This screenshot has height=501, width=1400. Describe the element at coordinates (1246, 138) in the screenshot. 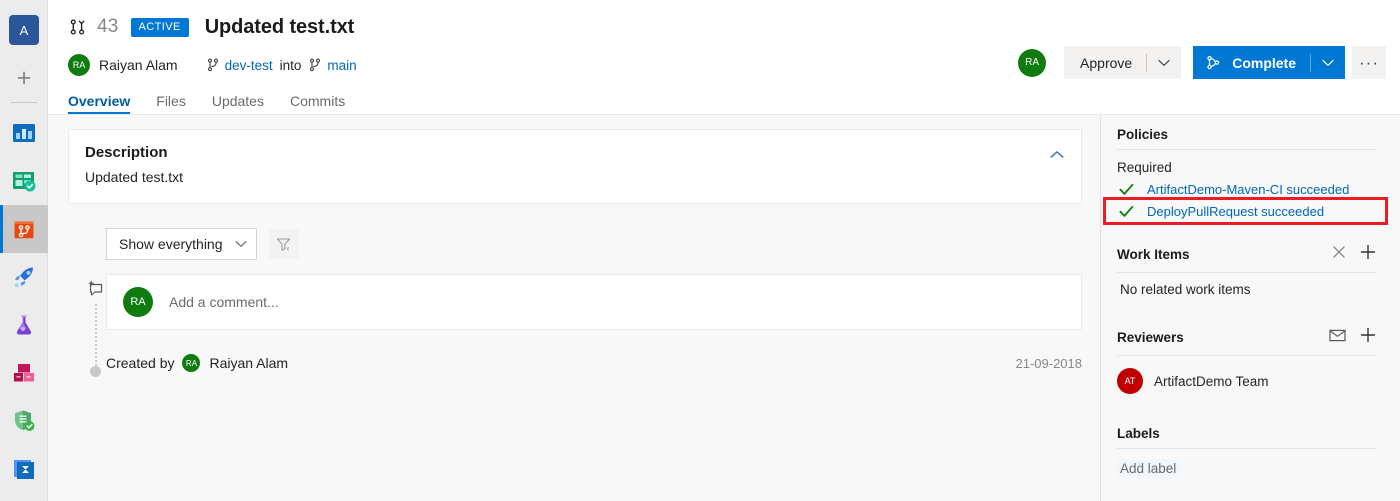

I see `policies-header: Policies` at that location.